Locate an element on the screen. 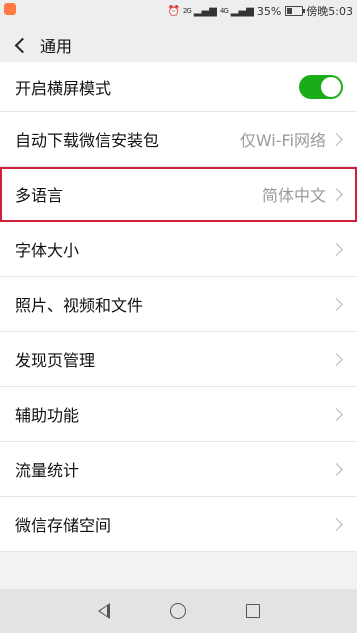 The image size is (357, 633). setting-label: 微信存储空间 is located at coordinates (63, 525).